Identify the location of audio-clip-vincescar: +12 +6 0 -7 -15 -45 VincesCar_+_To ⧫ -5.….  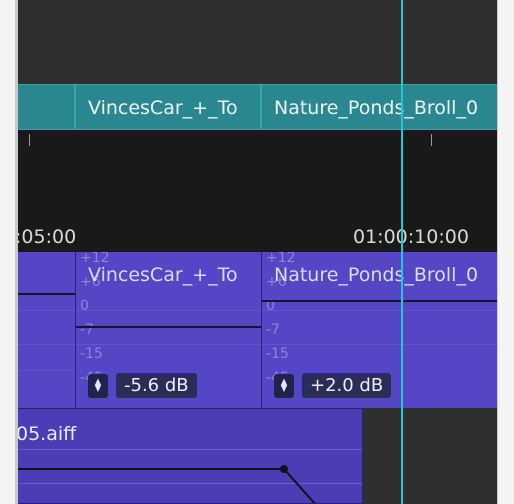
(168, 330).